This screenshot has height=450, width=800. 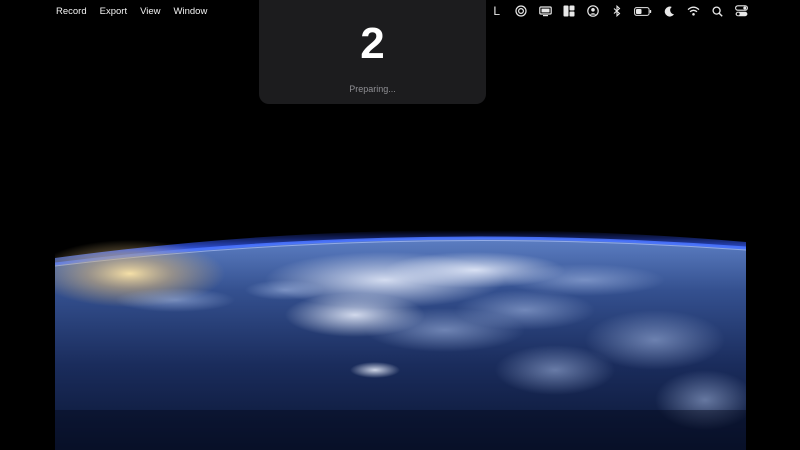 I want to click on layout-icon, so click(x=569, y=11).